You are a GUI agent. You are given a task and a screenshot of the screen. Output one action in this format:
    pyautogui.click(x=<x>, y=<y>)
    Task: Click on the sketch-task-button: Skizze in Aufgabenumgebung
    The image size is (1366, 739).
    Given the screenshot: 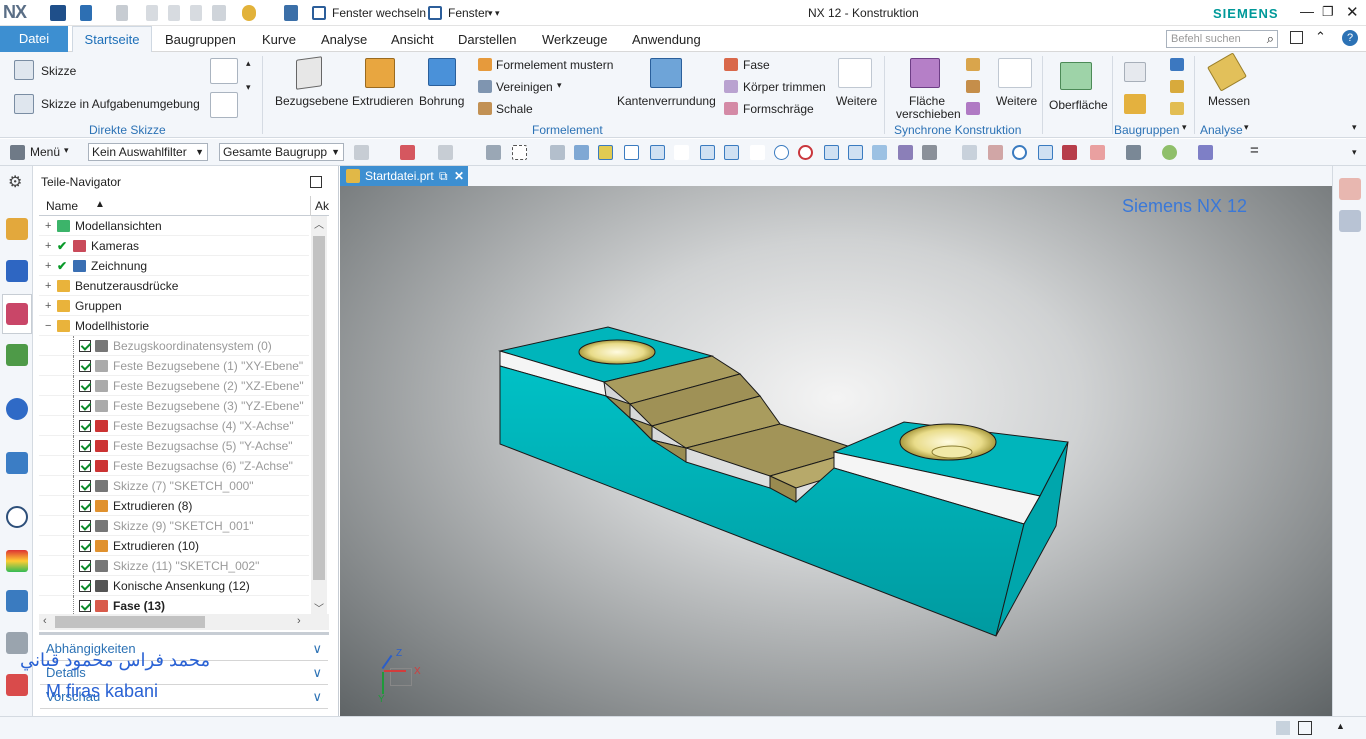 What is the action you would take?
    pyautogui.click(x=120, y=104)
    